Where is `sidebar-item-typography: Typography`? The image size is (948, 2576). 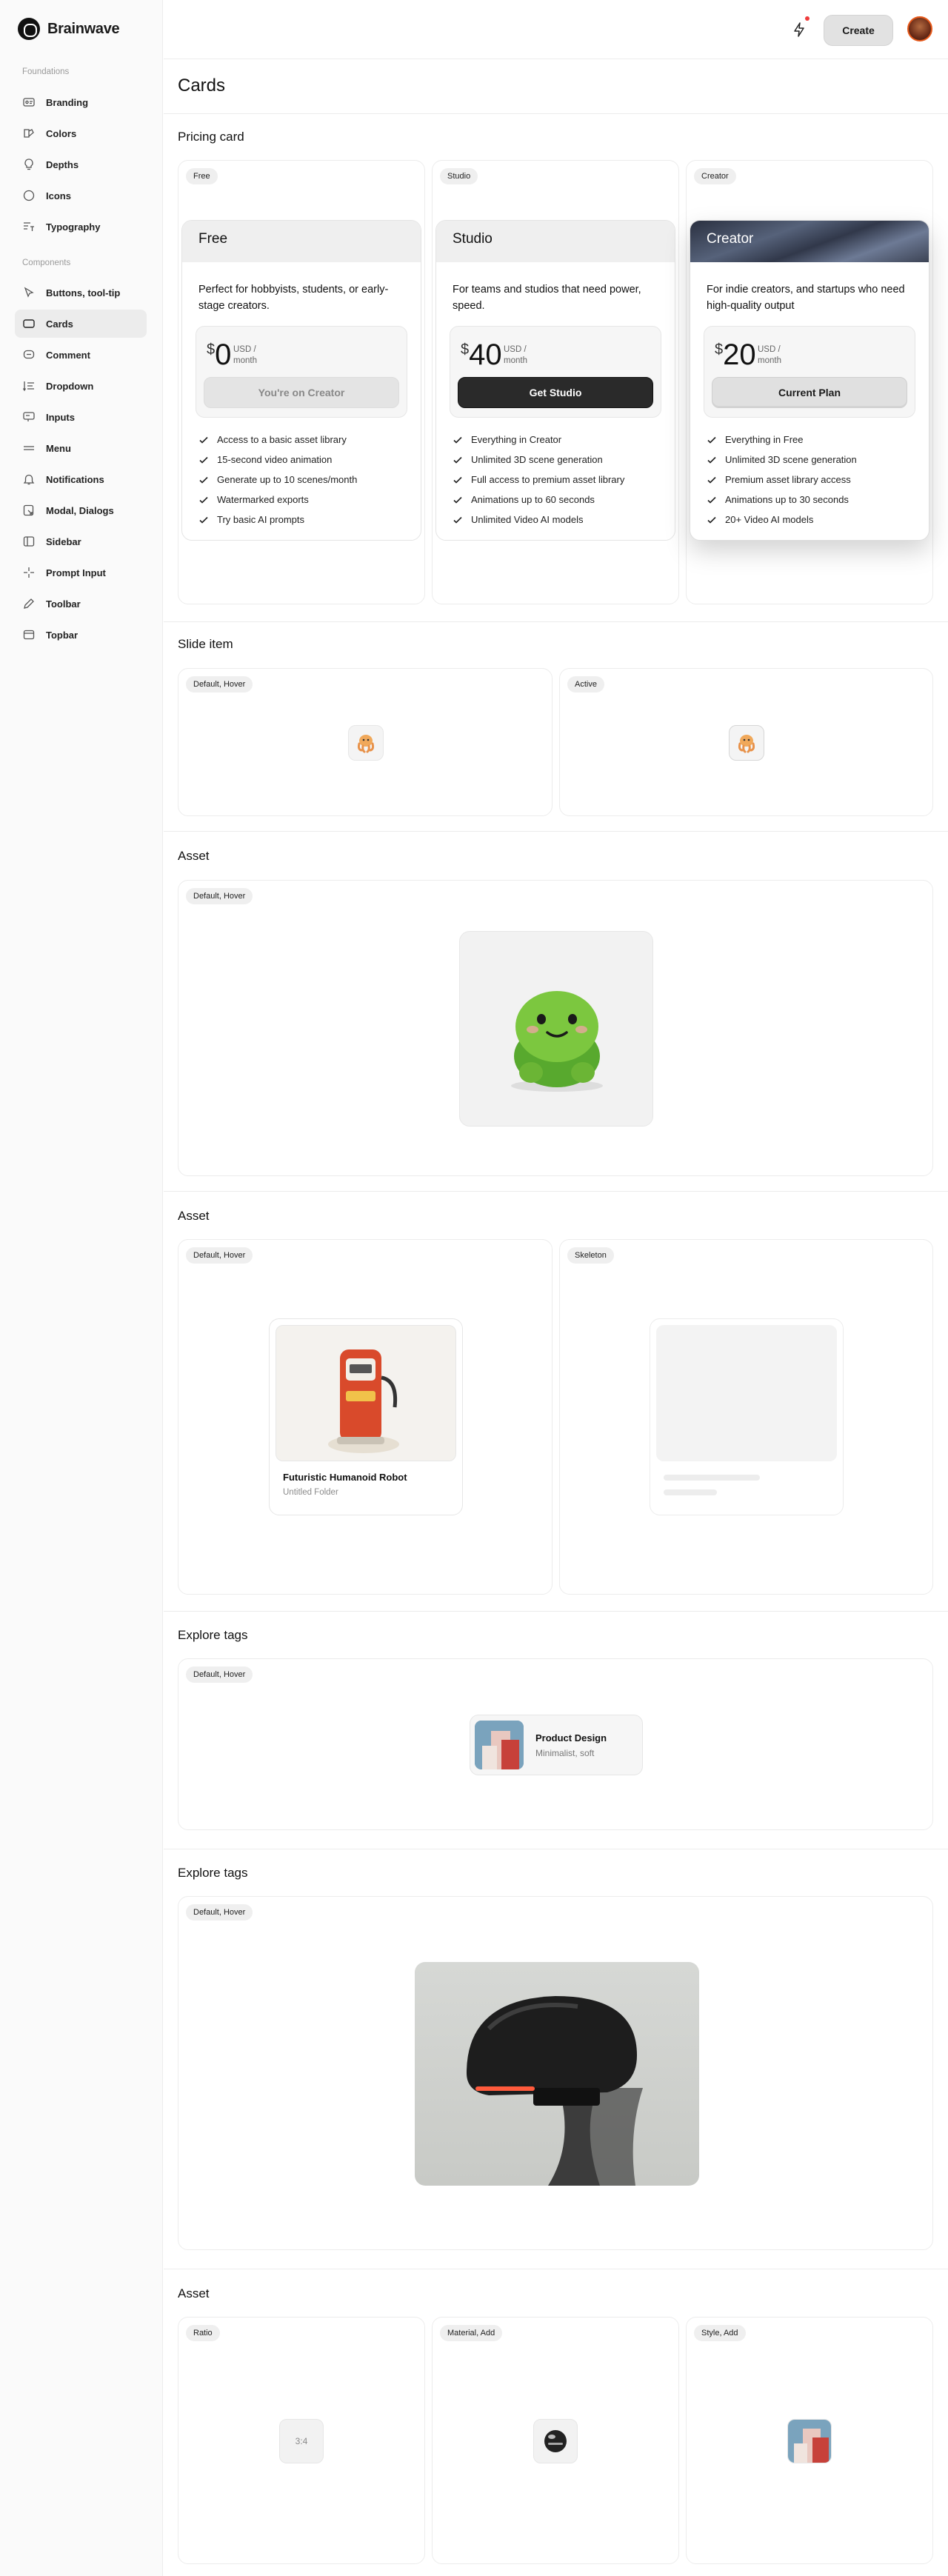 sidebar-item-typography: Typography is located at coordinates (81, 227).